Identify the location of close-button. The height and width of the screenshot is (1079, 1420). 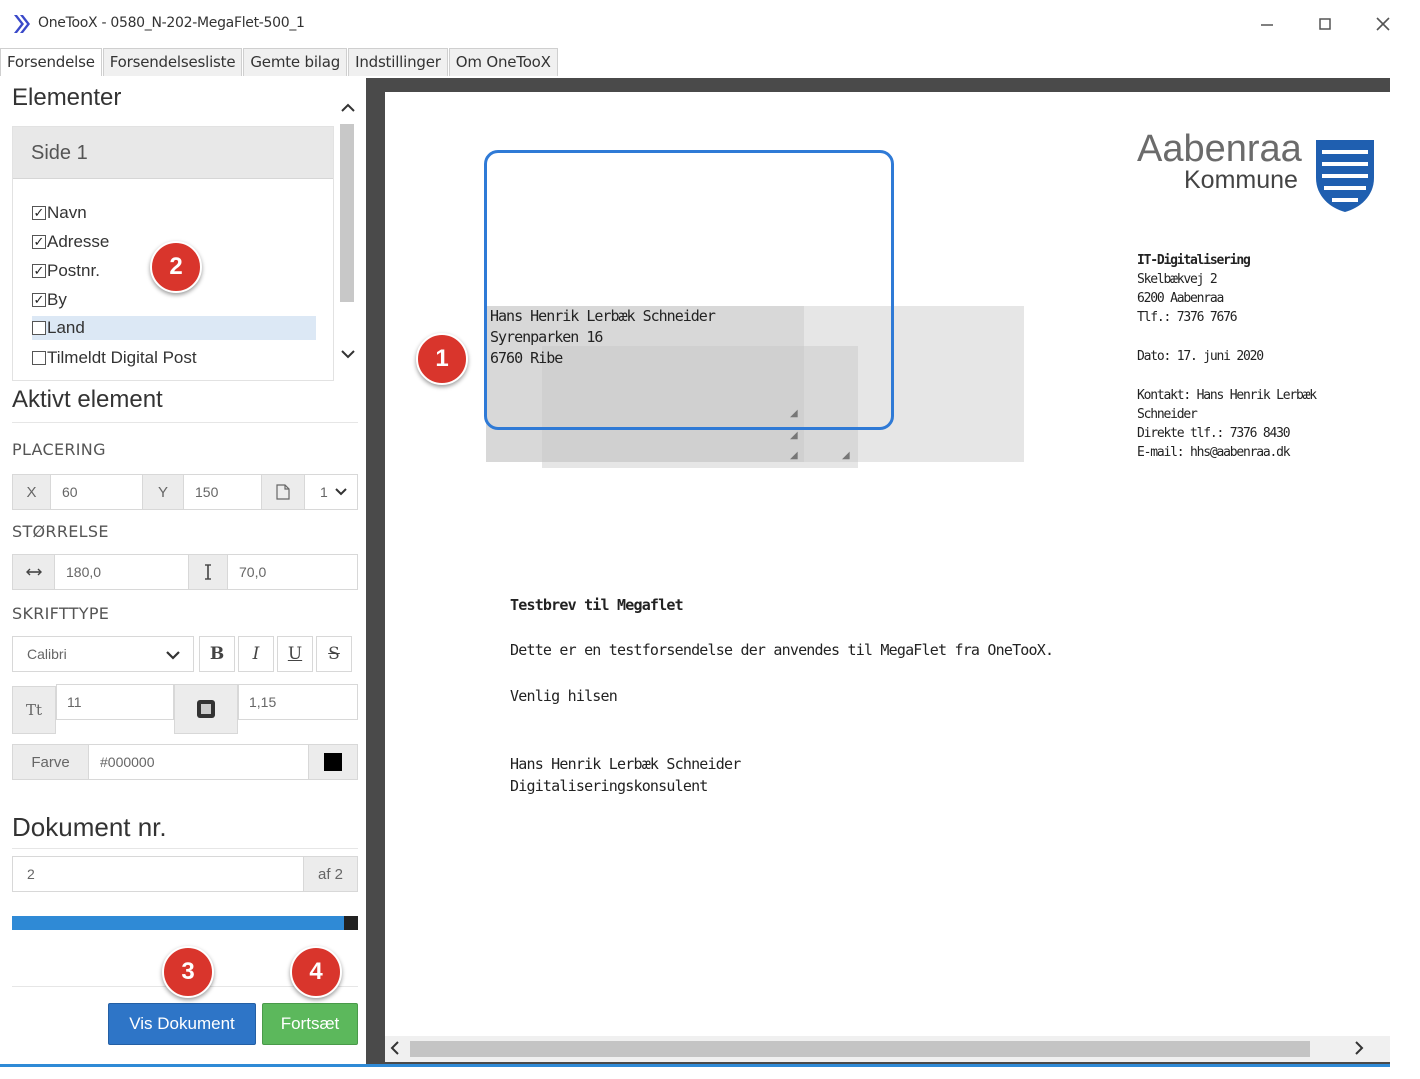
(1383, 24).